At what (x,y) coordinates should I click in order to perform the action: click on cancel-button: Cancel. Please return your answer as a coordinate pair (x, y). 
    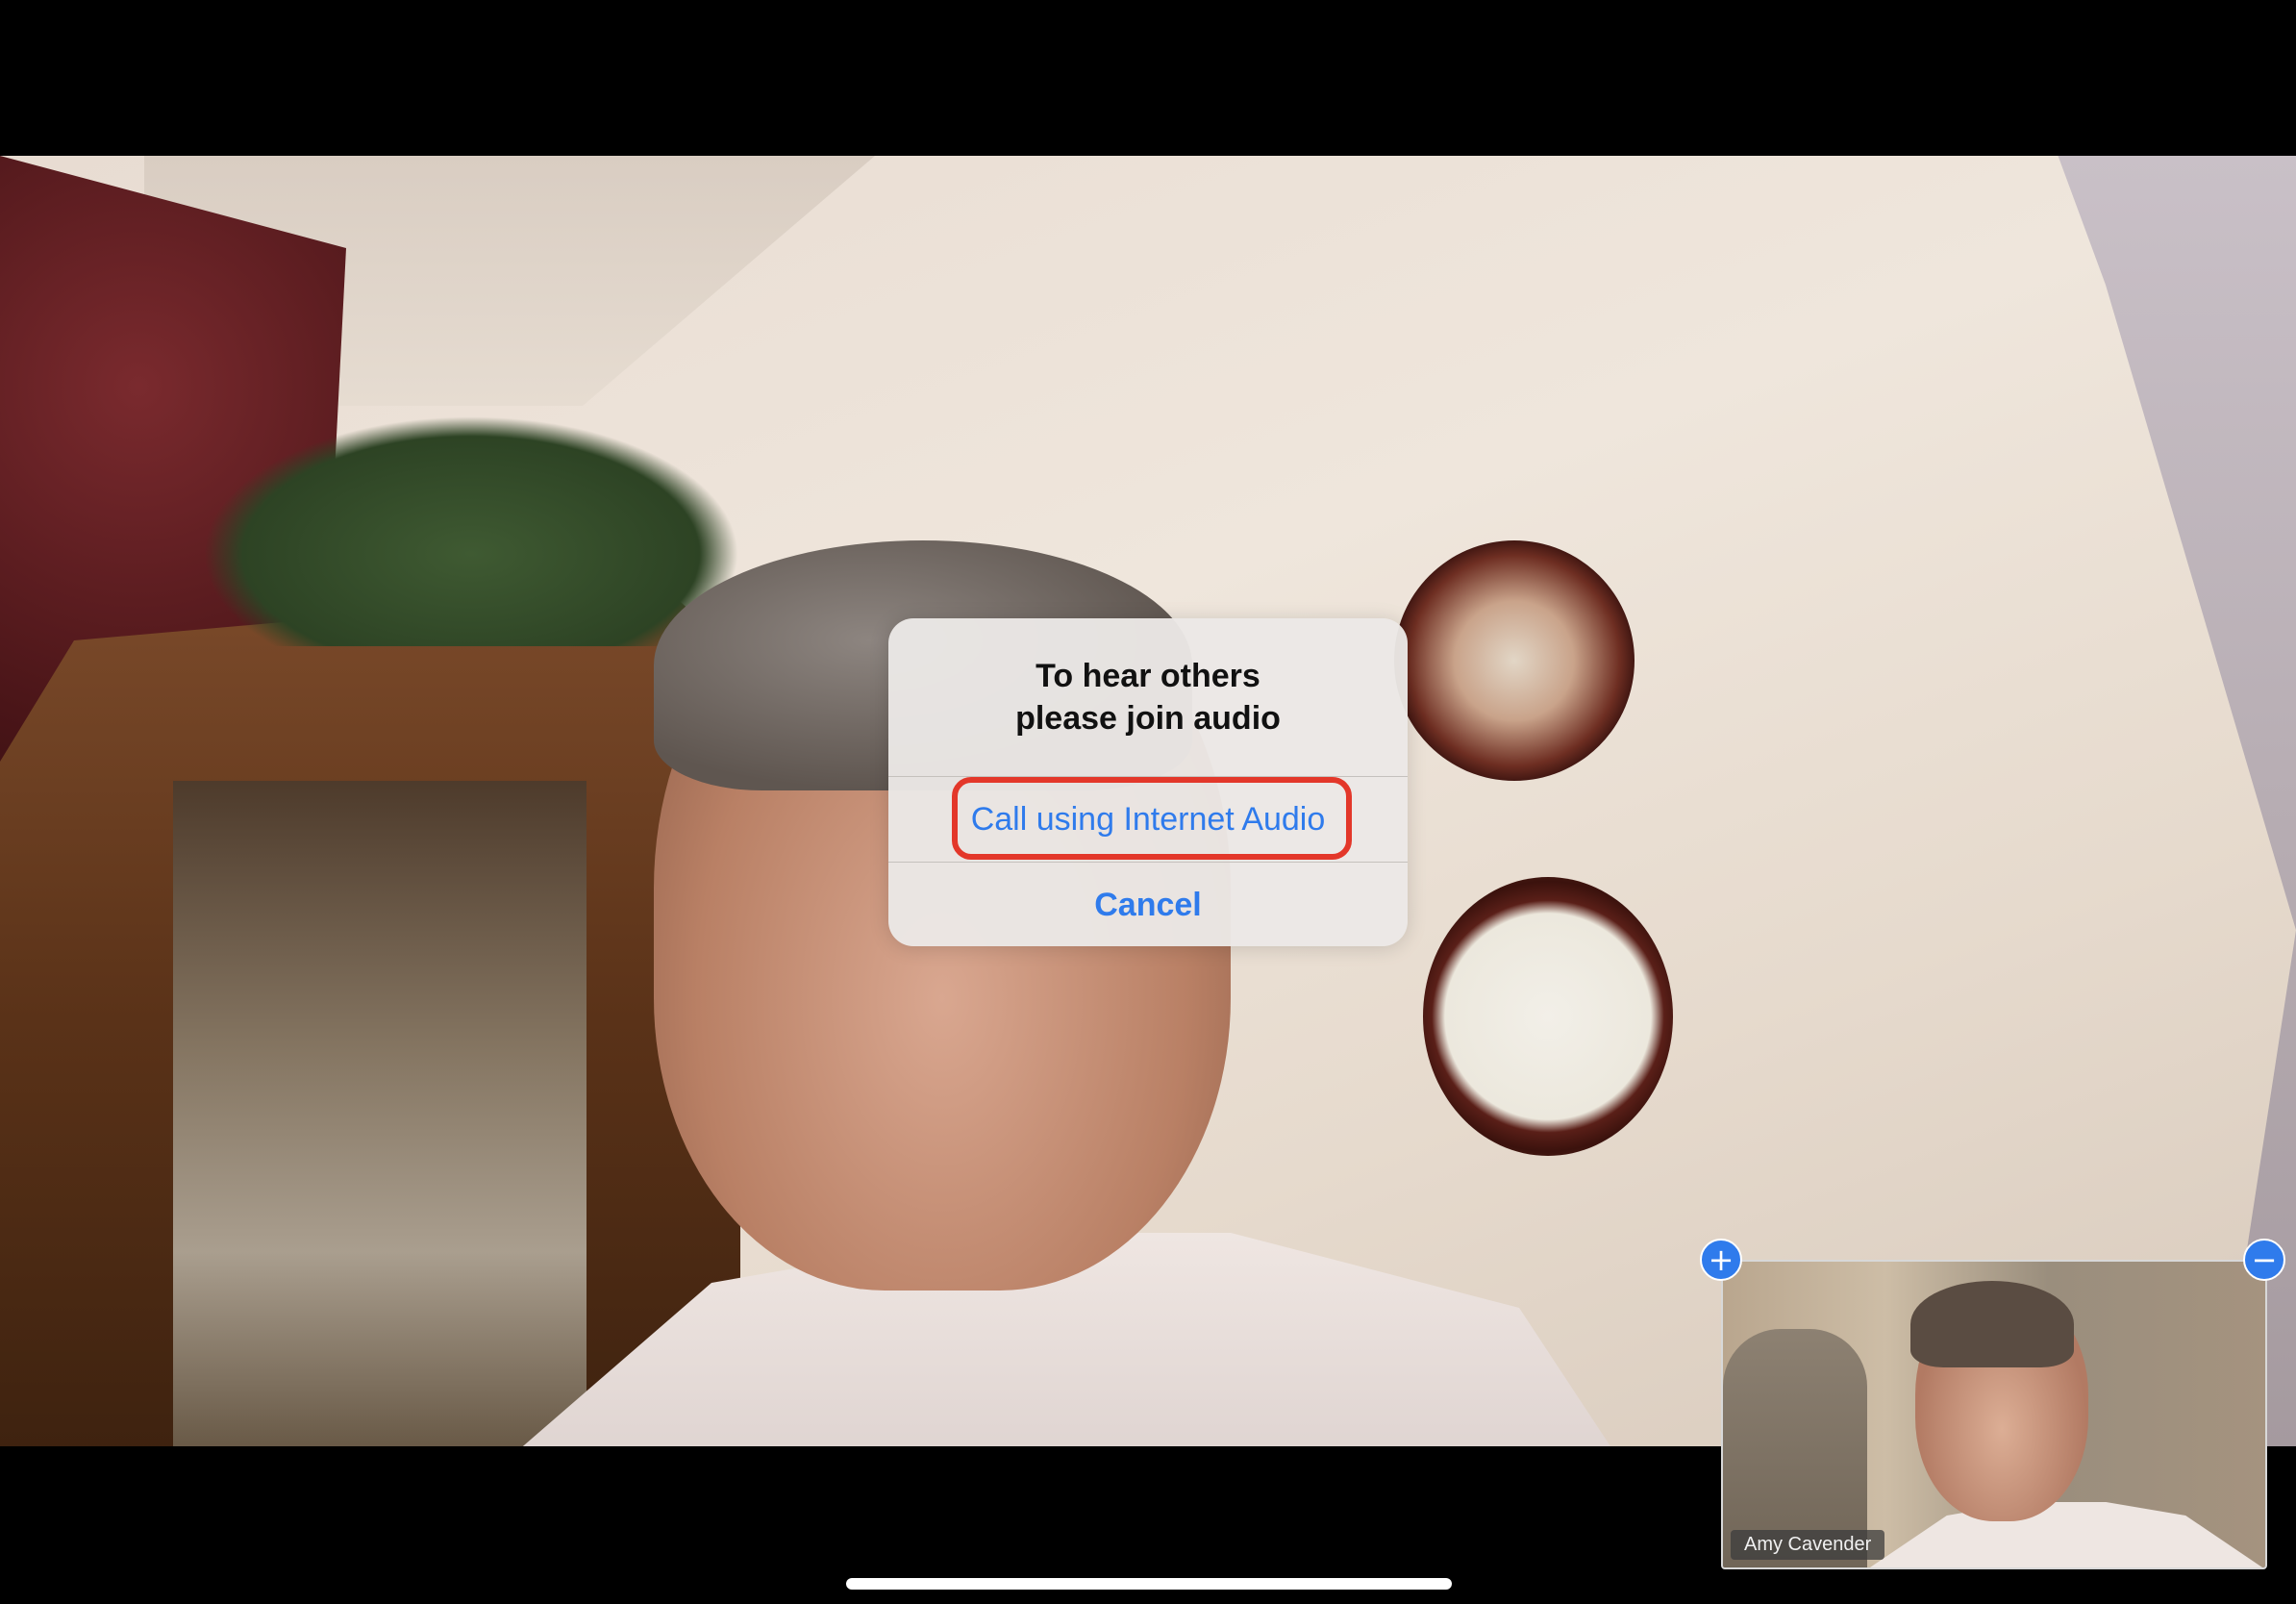
    Looking at the image, I should click on (1148, 904).